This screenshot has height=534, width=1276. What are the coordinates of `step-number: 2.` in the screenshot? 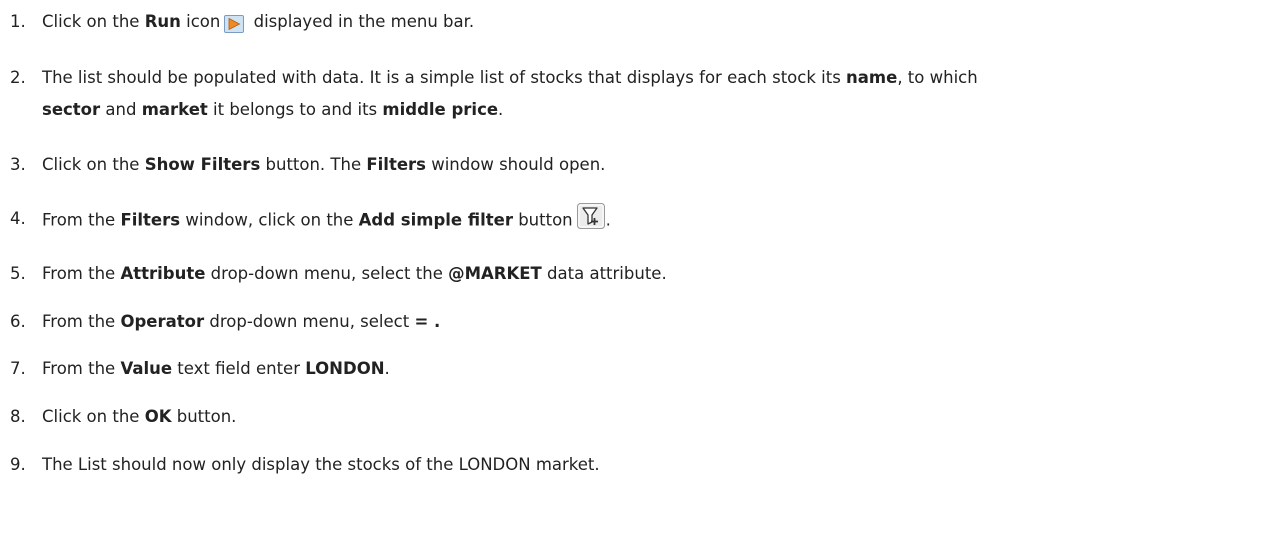 It's located at (18, 77).